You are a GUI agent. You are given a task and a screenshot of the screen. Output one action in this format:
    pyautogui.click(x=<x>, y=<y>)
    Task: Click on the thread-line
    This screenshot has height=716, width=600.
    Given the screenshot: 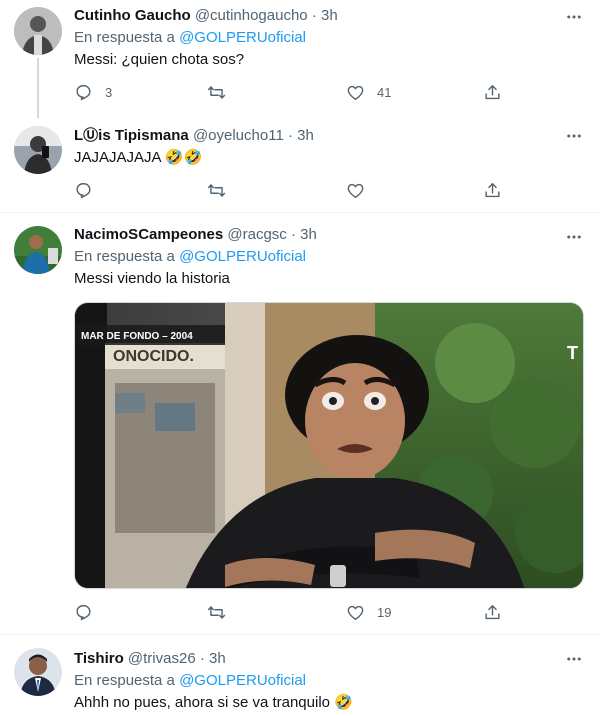 What is the action you would take?
    pyautogui.click(x=38, y=88)
    